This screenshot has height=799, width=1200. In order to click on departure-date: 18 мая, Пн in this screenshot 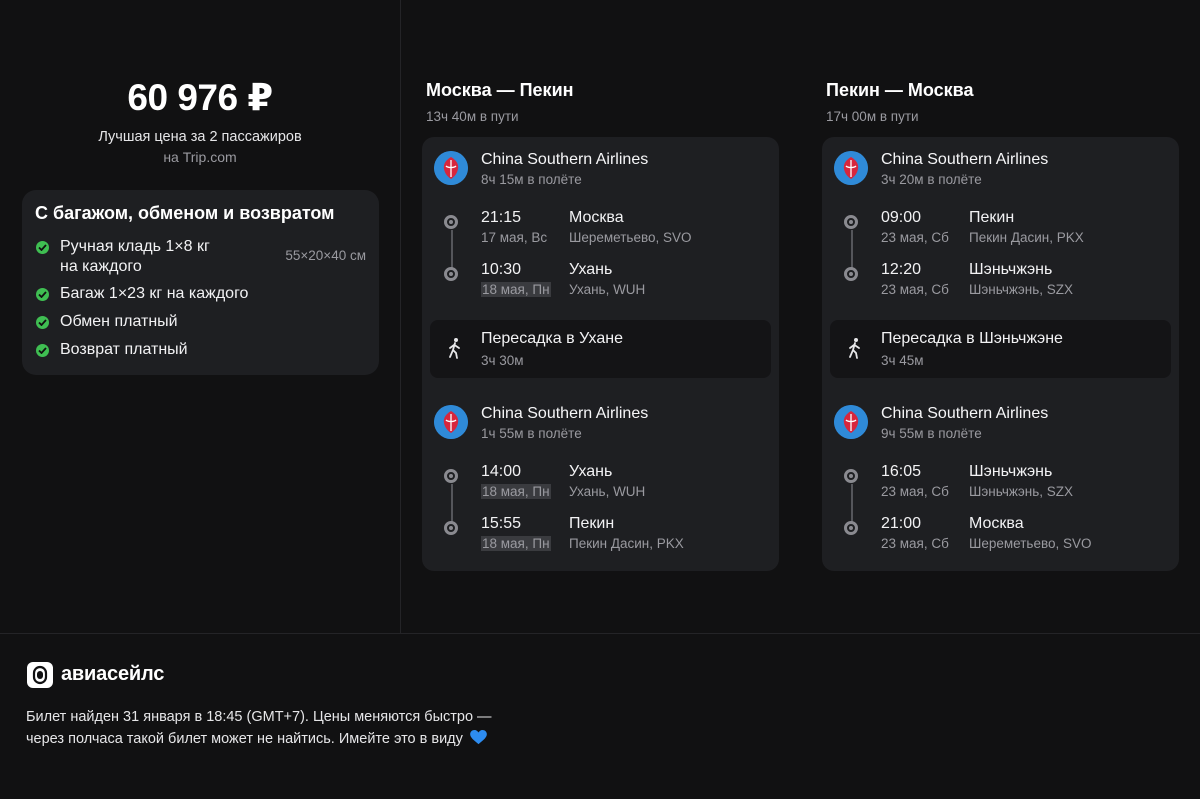, I will do `click(516, 491)`.